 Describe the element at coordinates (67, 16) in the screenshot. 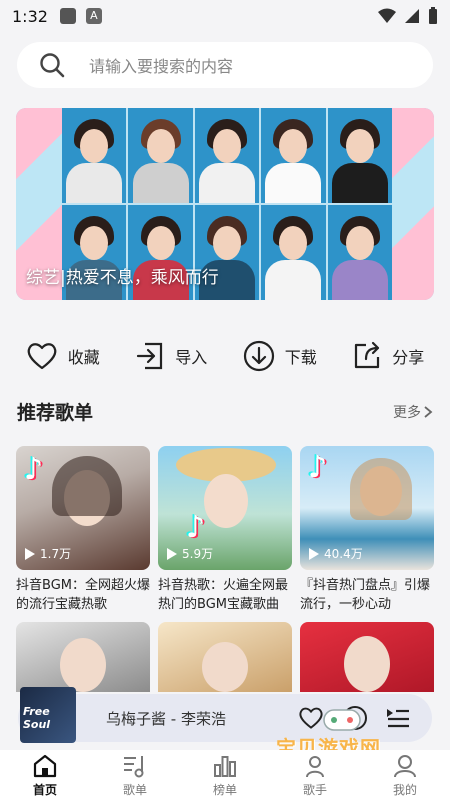

I see `notification-icon` at that location.